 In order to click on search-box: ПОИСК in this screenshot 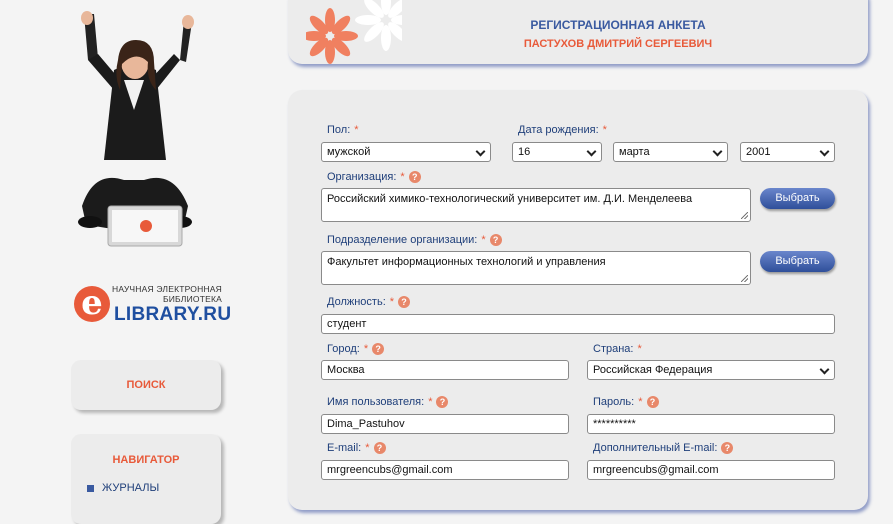, I will do `click(146, 385)`.